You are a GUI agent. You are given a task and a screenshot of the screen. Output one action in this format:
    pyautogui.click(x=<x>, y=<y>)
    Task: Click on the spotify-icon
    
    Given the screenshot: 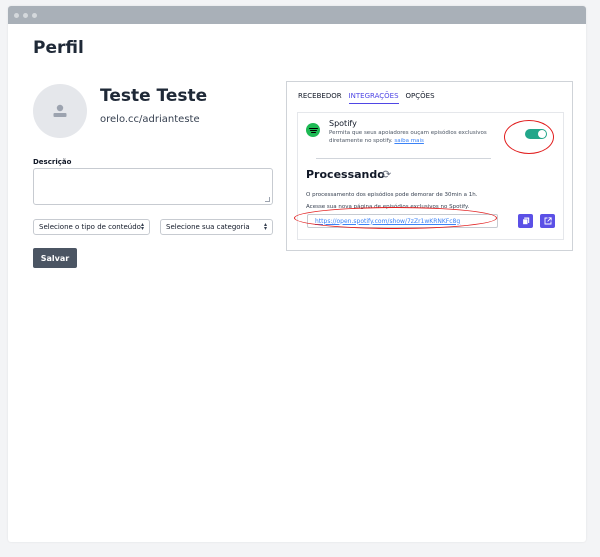 What is the action you would take?
    pyautogui.click(x=313, y=130)
    